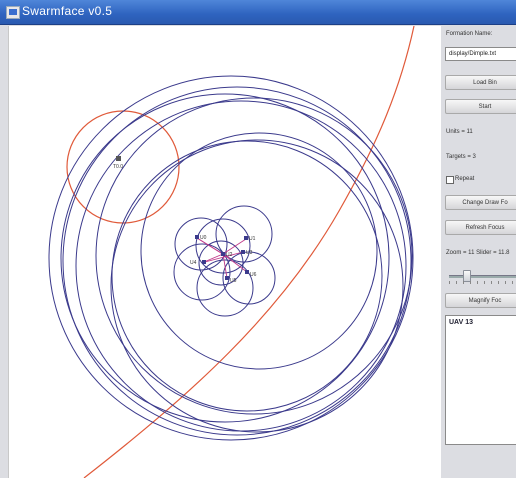 The image size is (516, 478). What do you see at coordinates (118, 167) in the screenshot?
I see `target-label: T0.0` at bounding box center [118, 167].